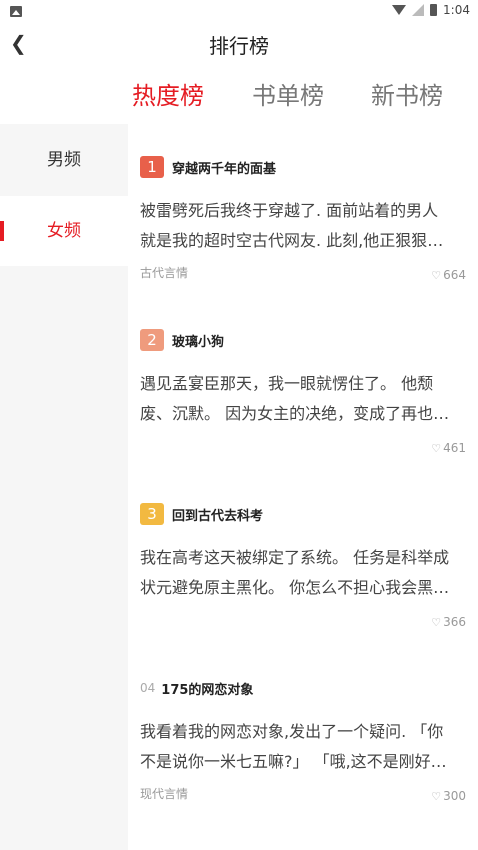  I want to click on sidebar-item-label: 女频, so click(64, 231).